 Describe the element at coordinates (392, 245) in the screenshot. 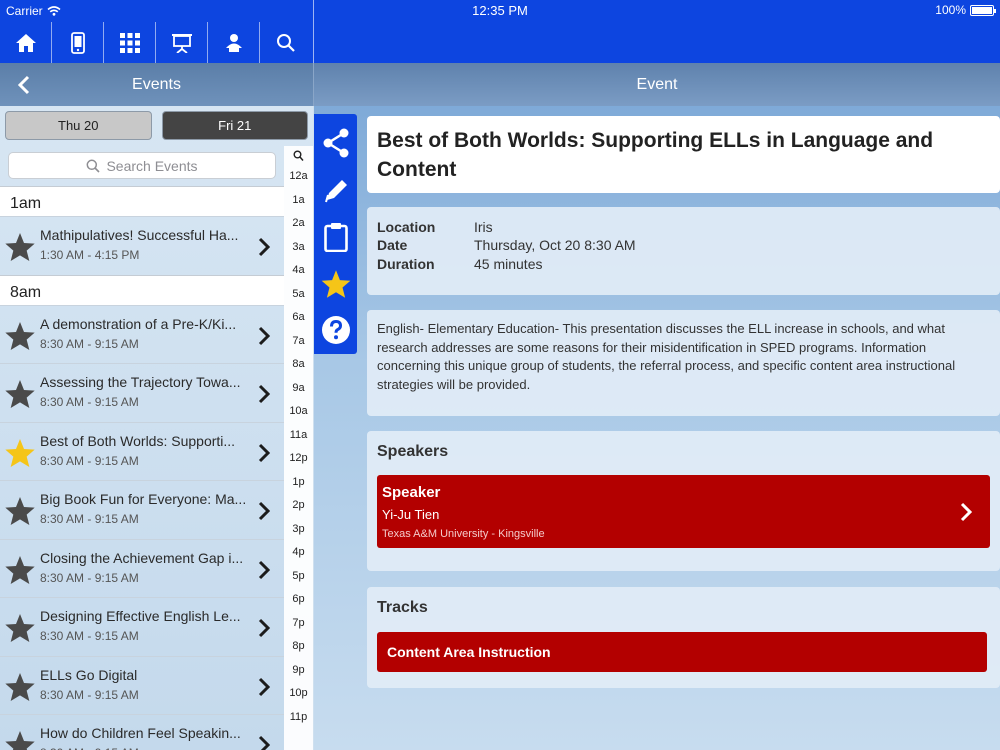

I see `date-label: Date` at that location.